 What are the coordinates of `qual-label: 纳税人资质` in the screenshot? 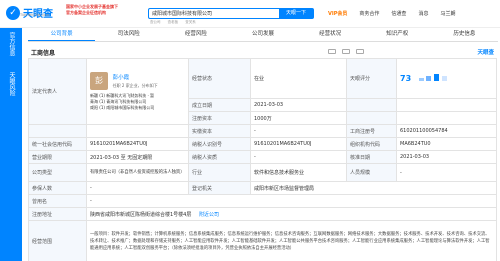 It's located at (219, 157).